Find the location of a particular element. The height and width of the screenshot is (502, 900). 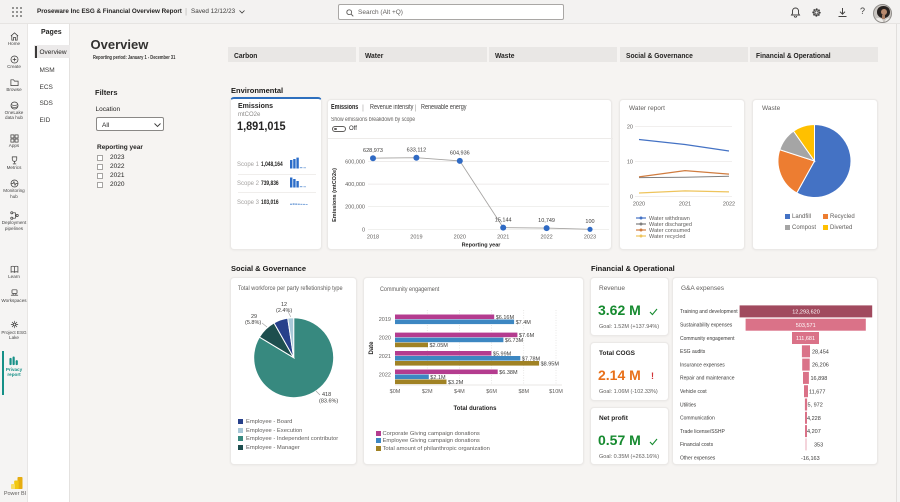

svg-text: 5, 972 is located at coordinates (815, 406).